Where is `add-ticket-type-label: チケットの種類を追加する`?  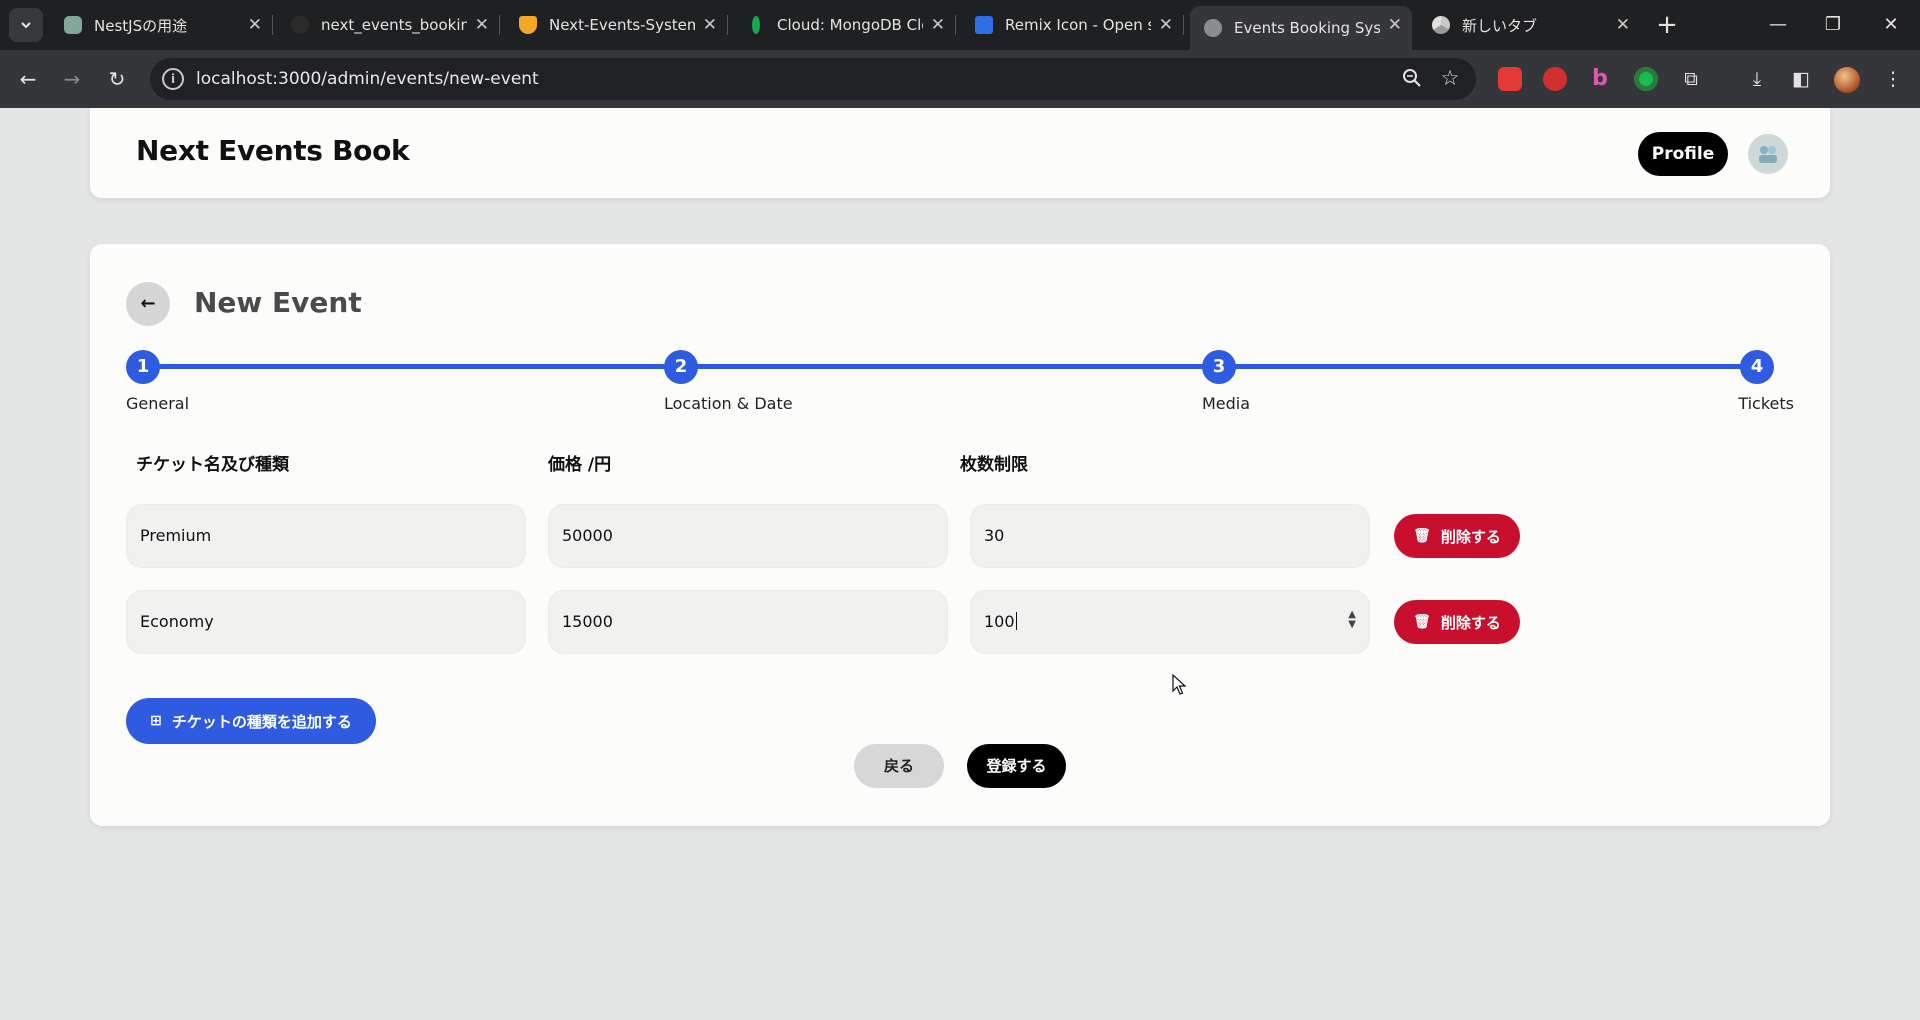
add-ticket-type-label: チケットの種類を追加する is located at coordinates (261, 721).